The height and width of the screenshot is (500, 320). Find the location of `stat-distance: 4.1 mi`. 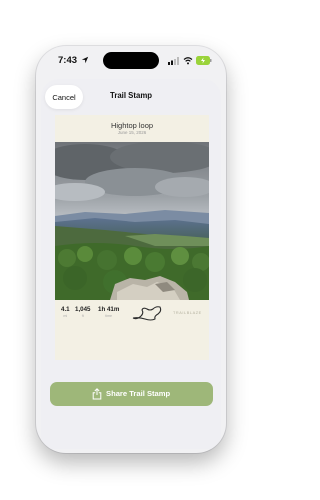

stat-distance: 4.1 mi is located at coordinates (65, 312).